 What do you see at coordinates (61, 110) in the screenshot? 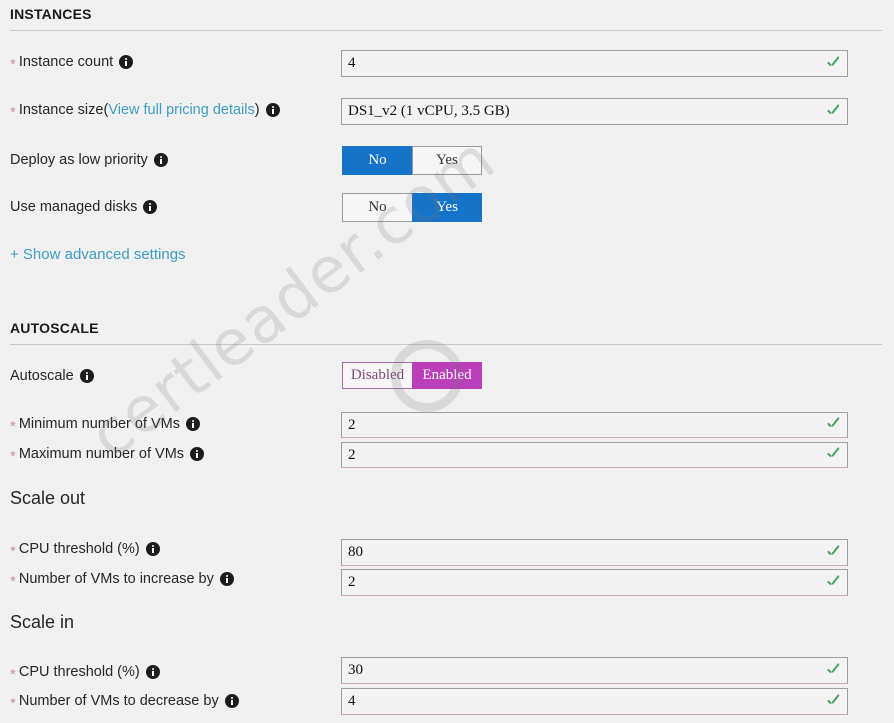
I see `label-instance-size-text: Instance size` at bounding box center [61, 110].